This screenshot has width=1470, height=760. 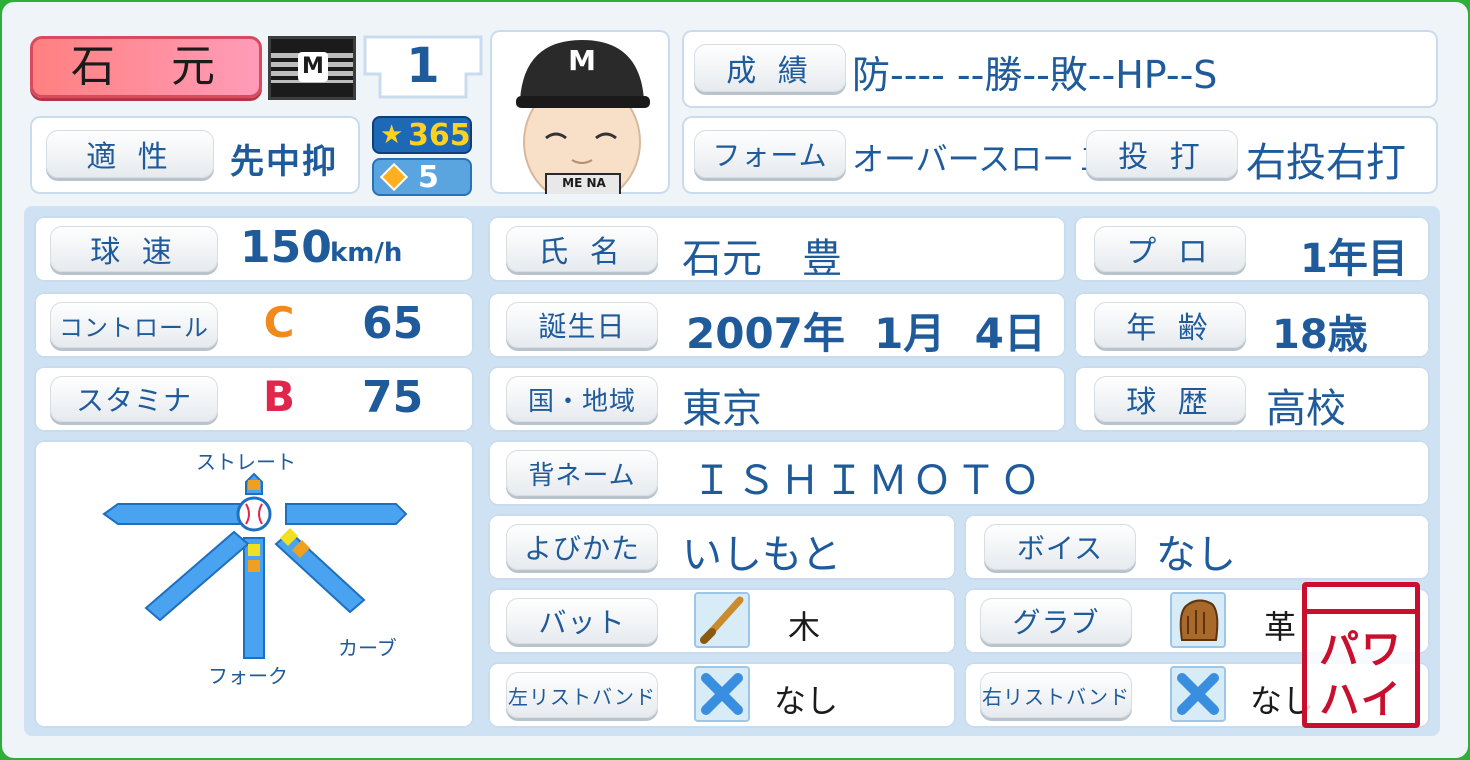 What do you see at coordinates (134, 399) in the screenshot?
I see `stamina-label: スタミナ` at bounding box center [134, 399].